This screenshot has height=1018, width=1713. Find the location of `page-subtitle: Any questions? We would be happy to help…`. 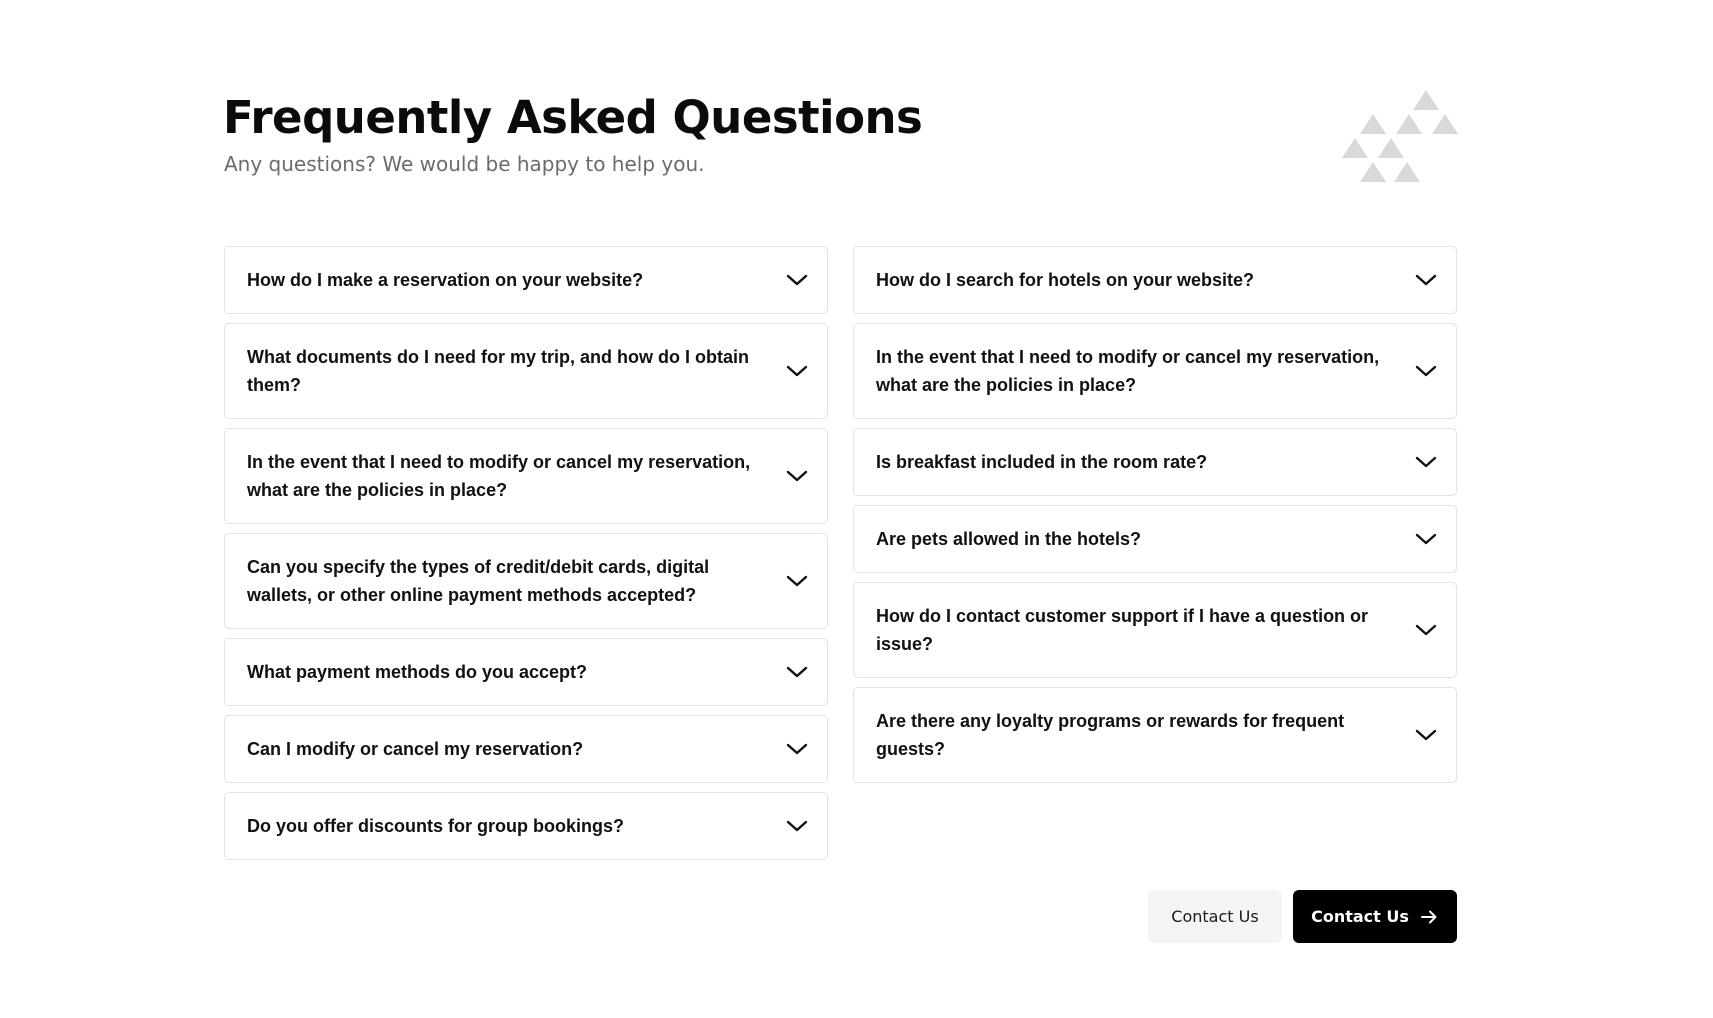

page-subtitle: Any questions? We would be happy to help… is located at coordinates (464, 164).